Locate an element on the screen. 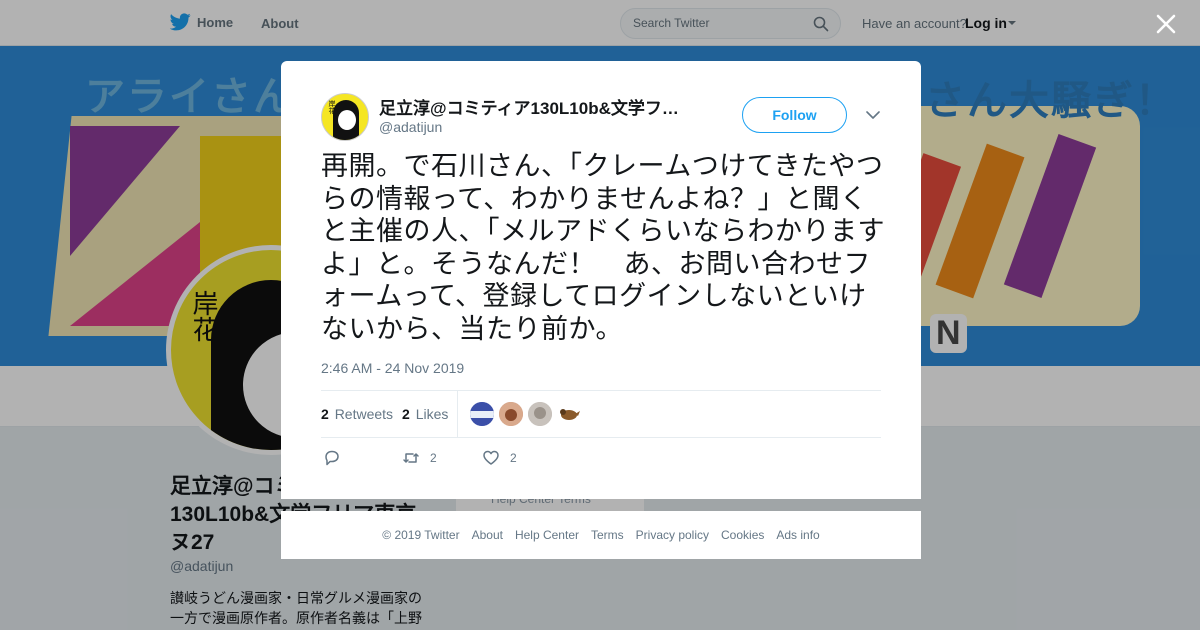 Image resolution: width=1200 pixels, height=630 pixels. author-name: 足立淳@コミティア130L10b&文学フリマ東京ヌ27 is located at coordinates (534, 106).